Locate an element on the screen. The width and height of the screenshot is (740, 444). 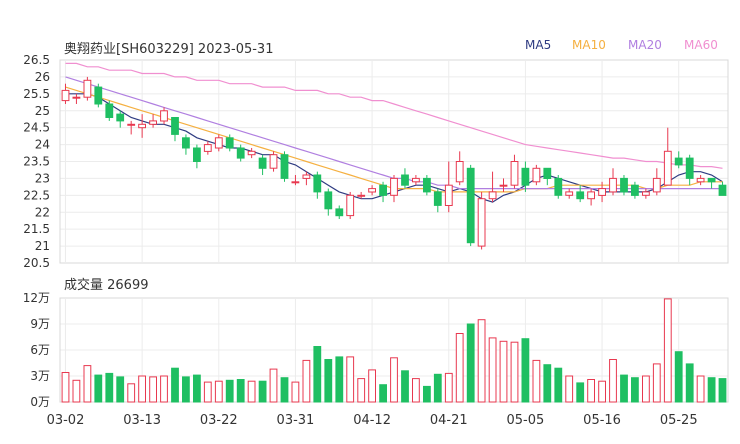
price-tick-label: 23 is located at coordinates (42, 178).